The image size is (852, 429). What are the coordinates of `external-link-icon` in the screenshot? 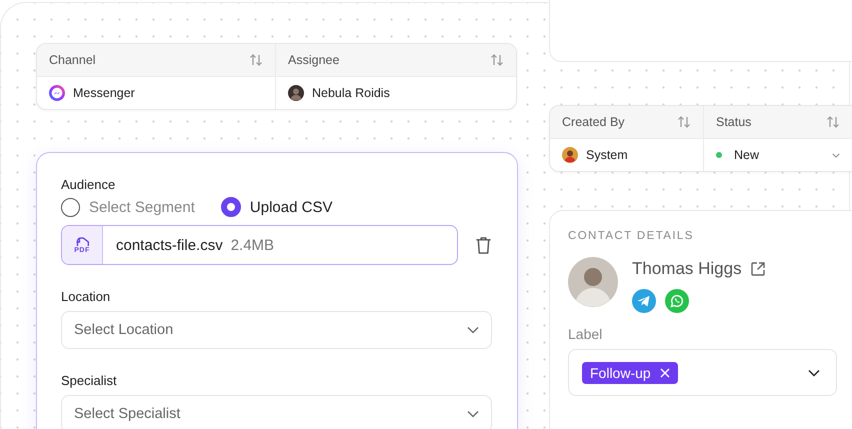 It's located at (758, 269).